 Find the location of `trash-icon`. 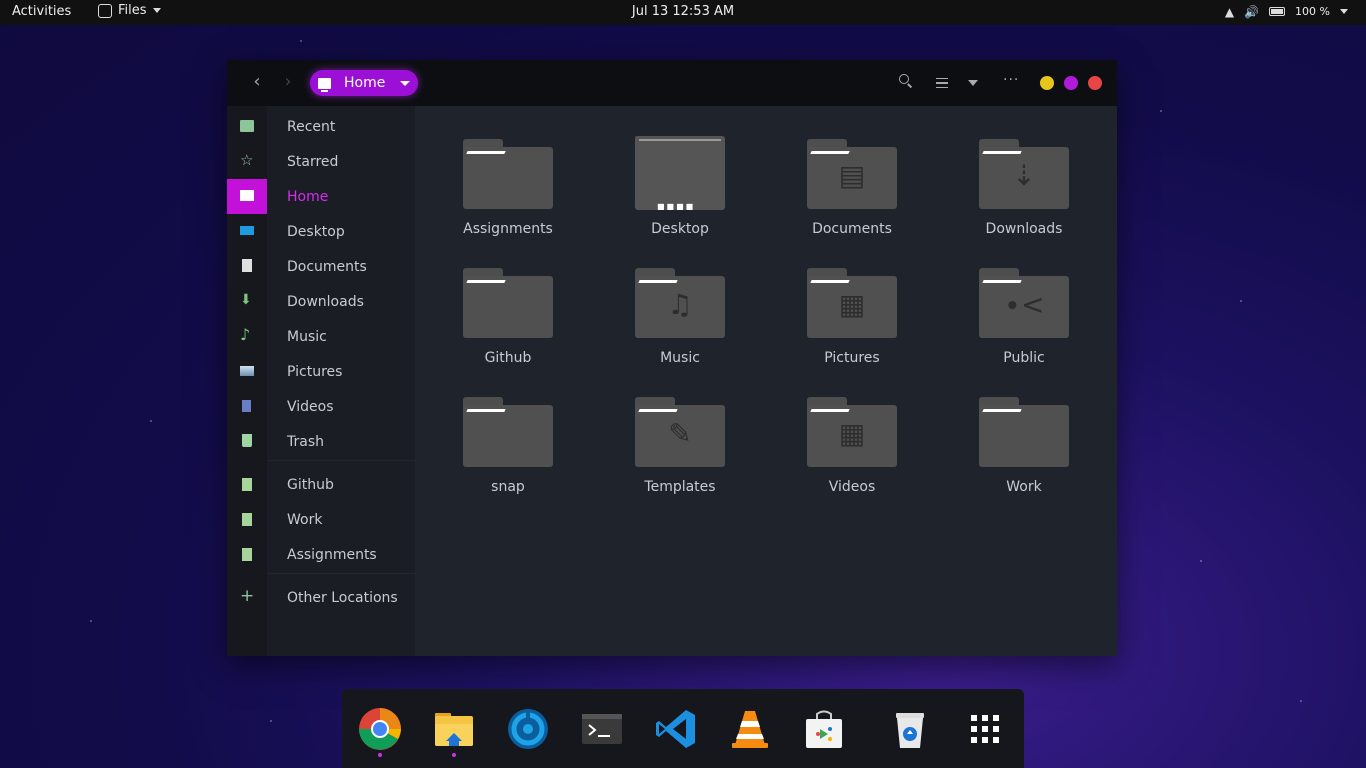

trash-icon is located at coordinates (247, 440).